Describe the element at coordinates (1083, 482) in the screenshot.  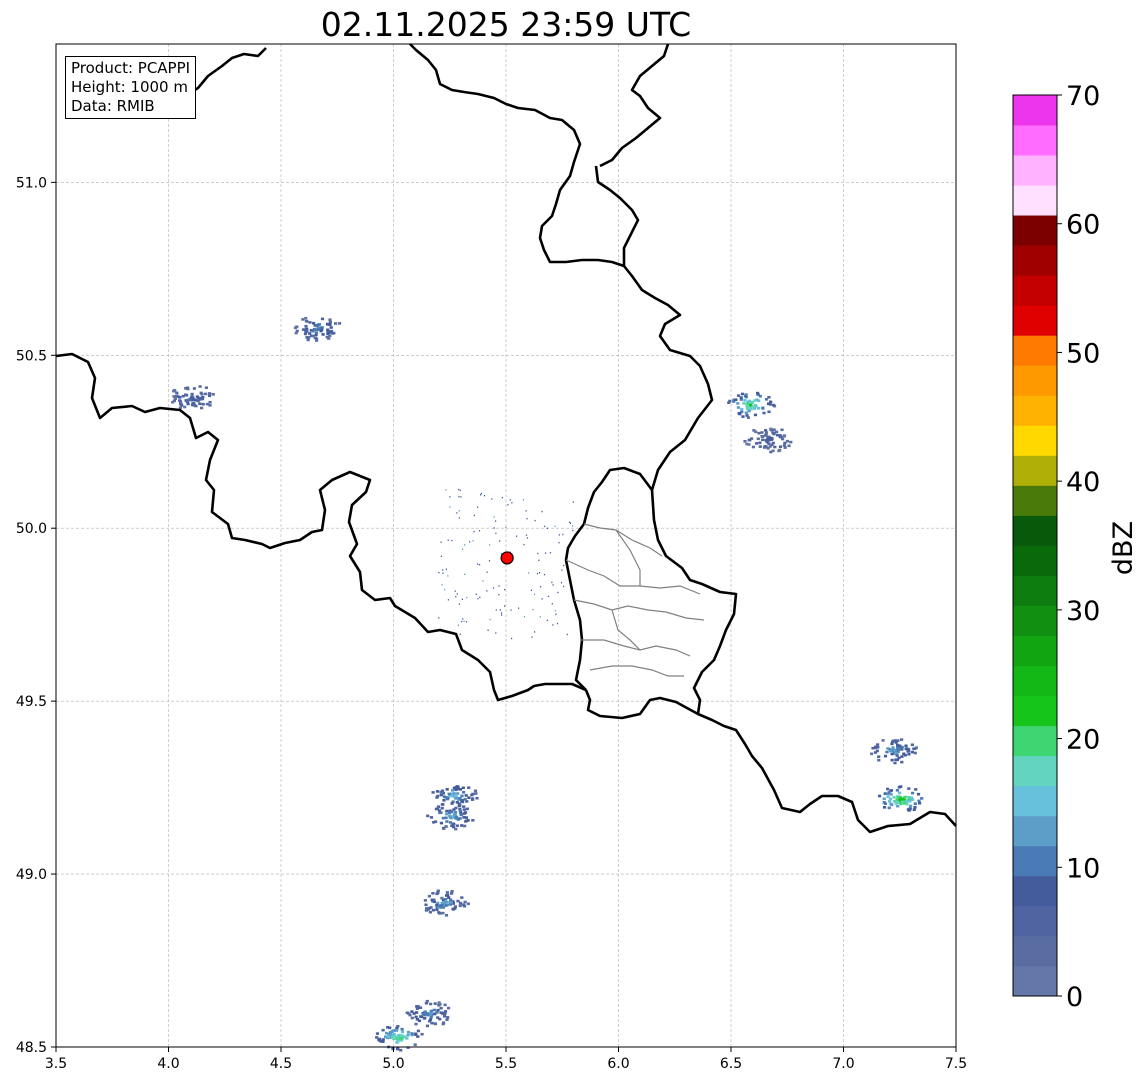
I see `colorbar-tick-label: 40` at that location.